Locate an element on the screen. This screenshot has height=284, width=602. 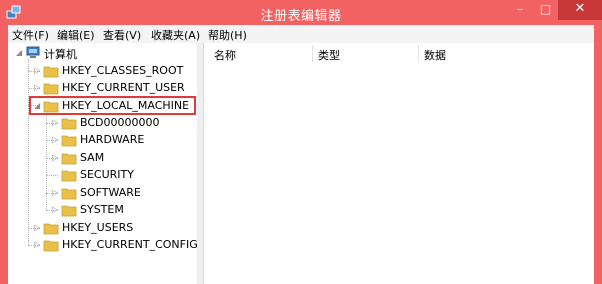
tree-node-security: SECURITY is located at coordinates (102, 175).